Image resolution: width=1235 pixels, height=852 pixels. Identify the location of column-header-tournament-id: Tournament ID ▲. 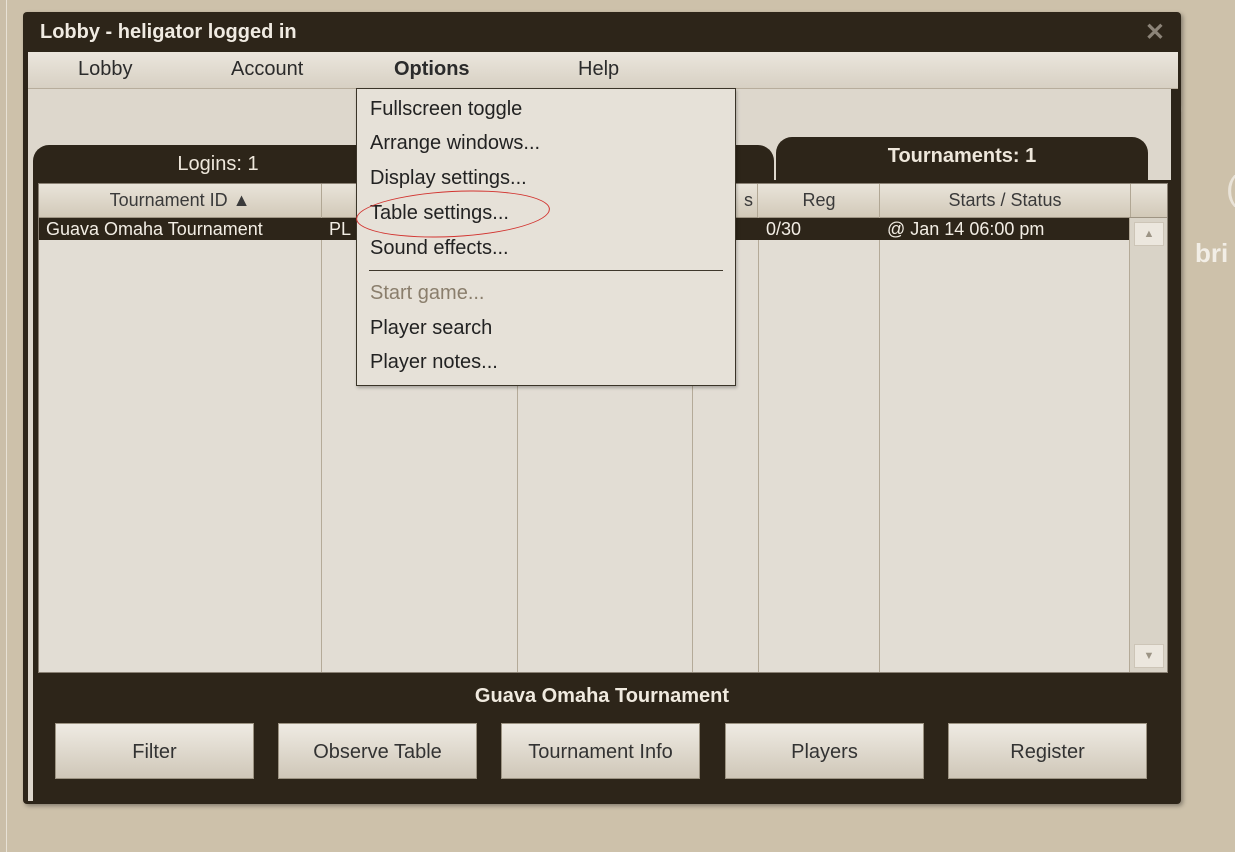
(180, 200).